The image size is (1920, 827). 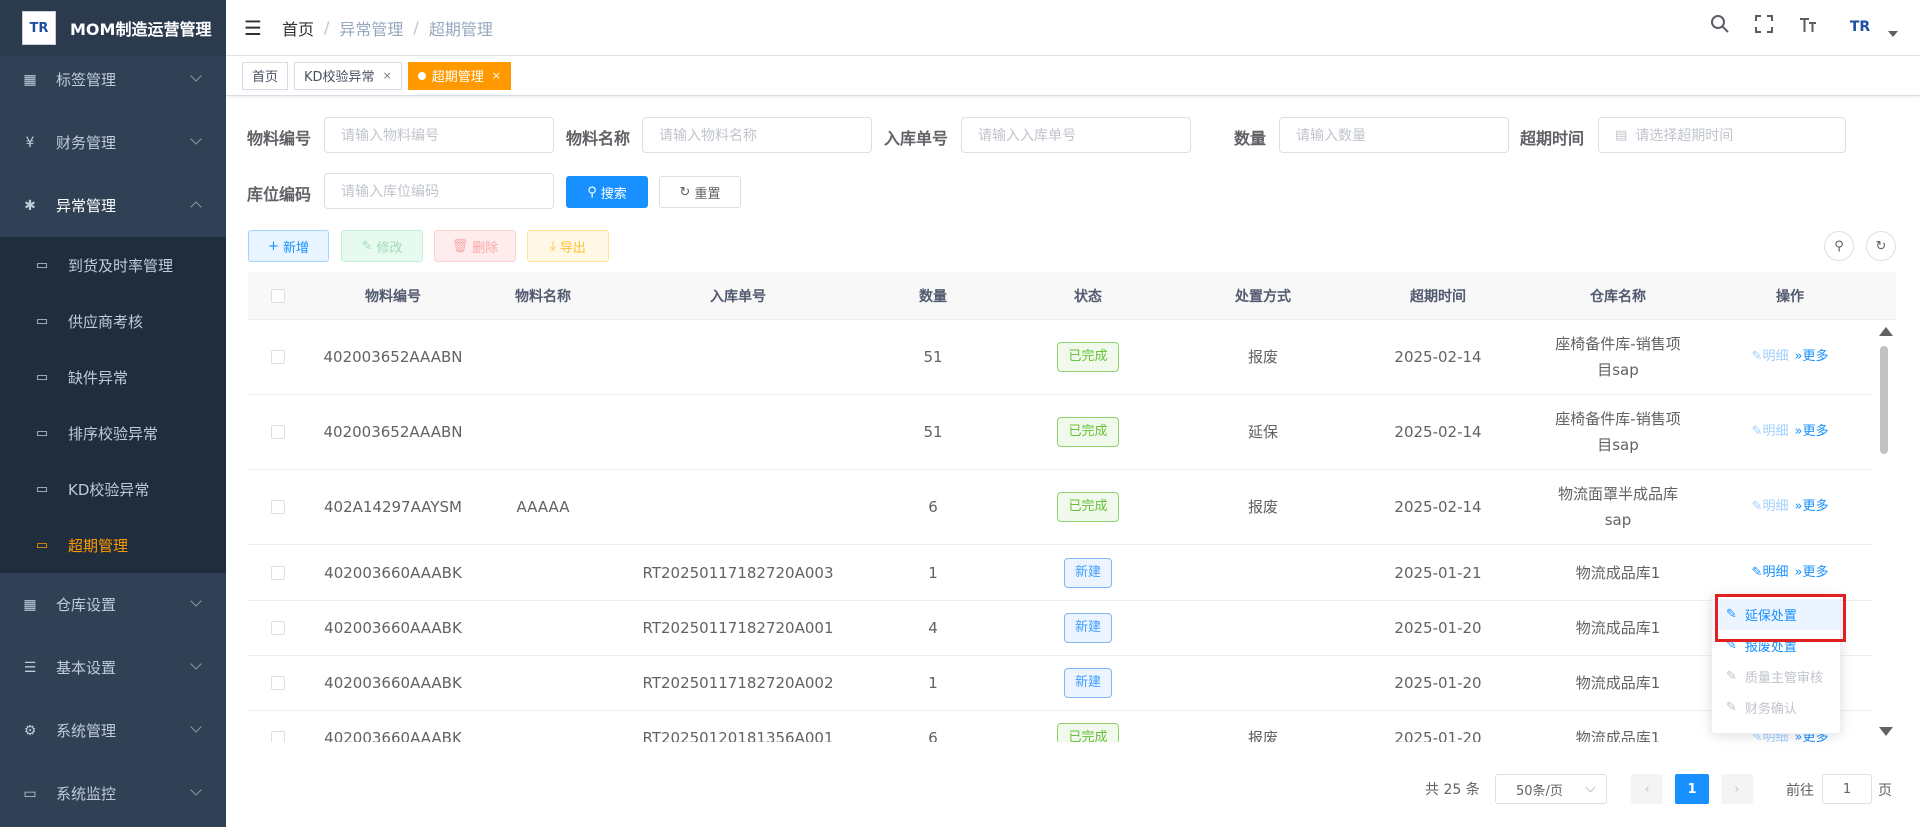 I want to click on reset-button: ↻ 重置, so click(x=700, y=192).